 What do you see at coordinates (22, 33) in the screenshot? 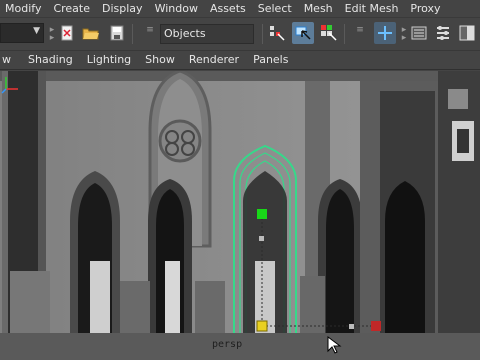
I see `menu-set-dropdown: ▼` at bounding box center [22, 33].